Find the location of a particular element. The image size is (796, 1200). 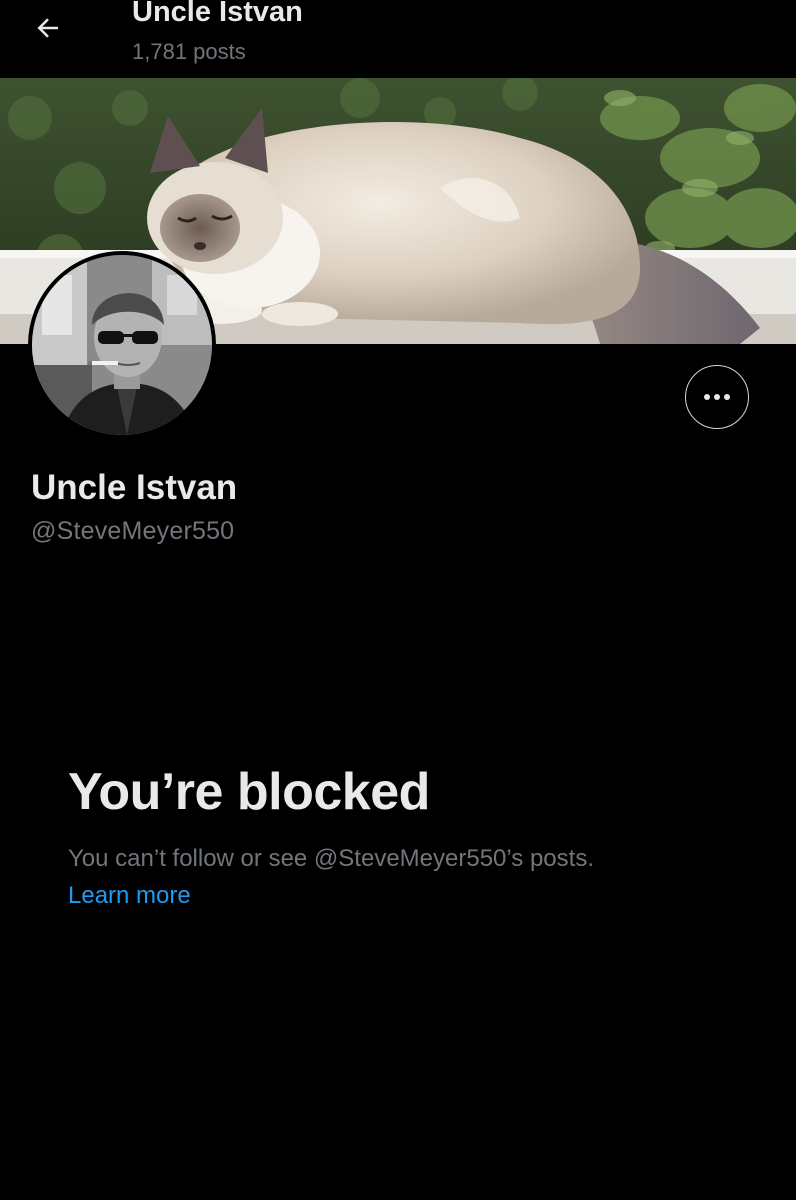

profile-avatar is located at coordinates (122, 345).